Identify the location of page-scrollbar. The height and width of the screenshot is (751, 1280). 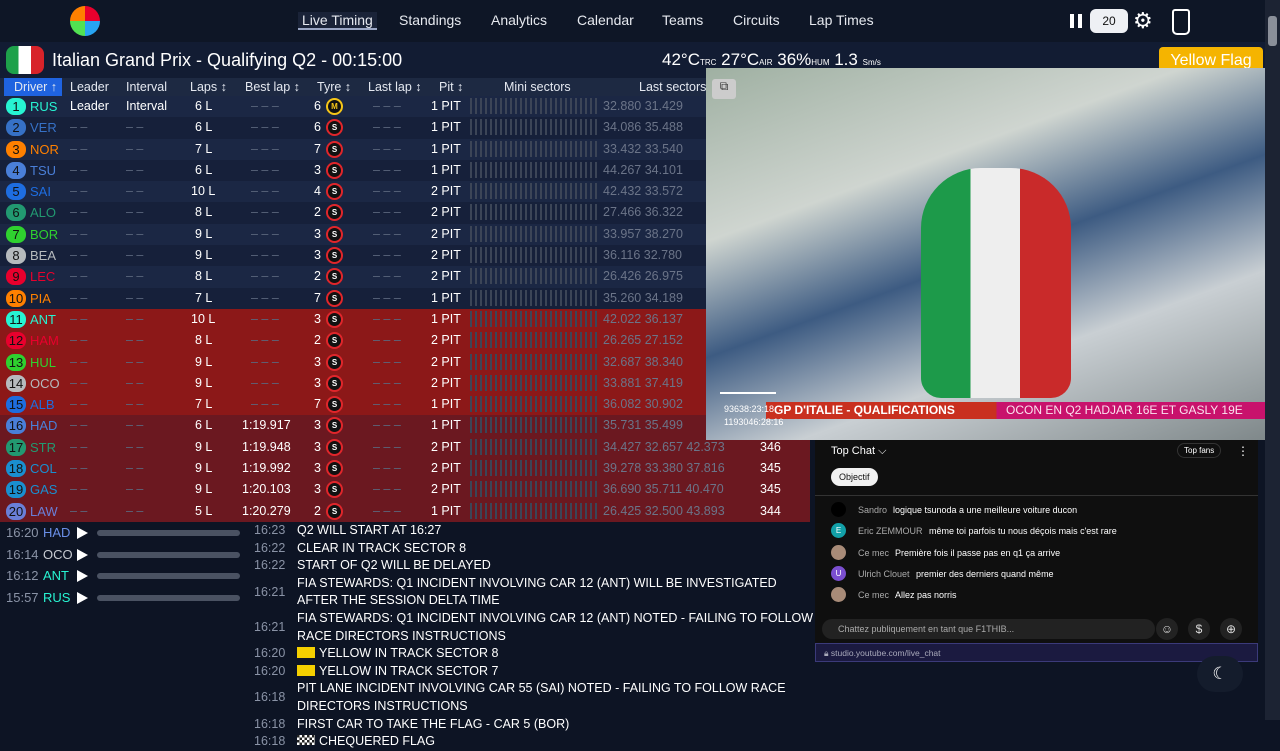
(1272, 360).